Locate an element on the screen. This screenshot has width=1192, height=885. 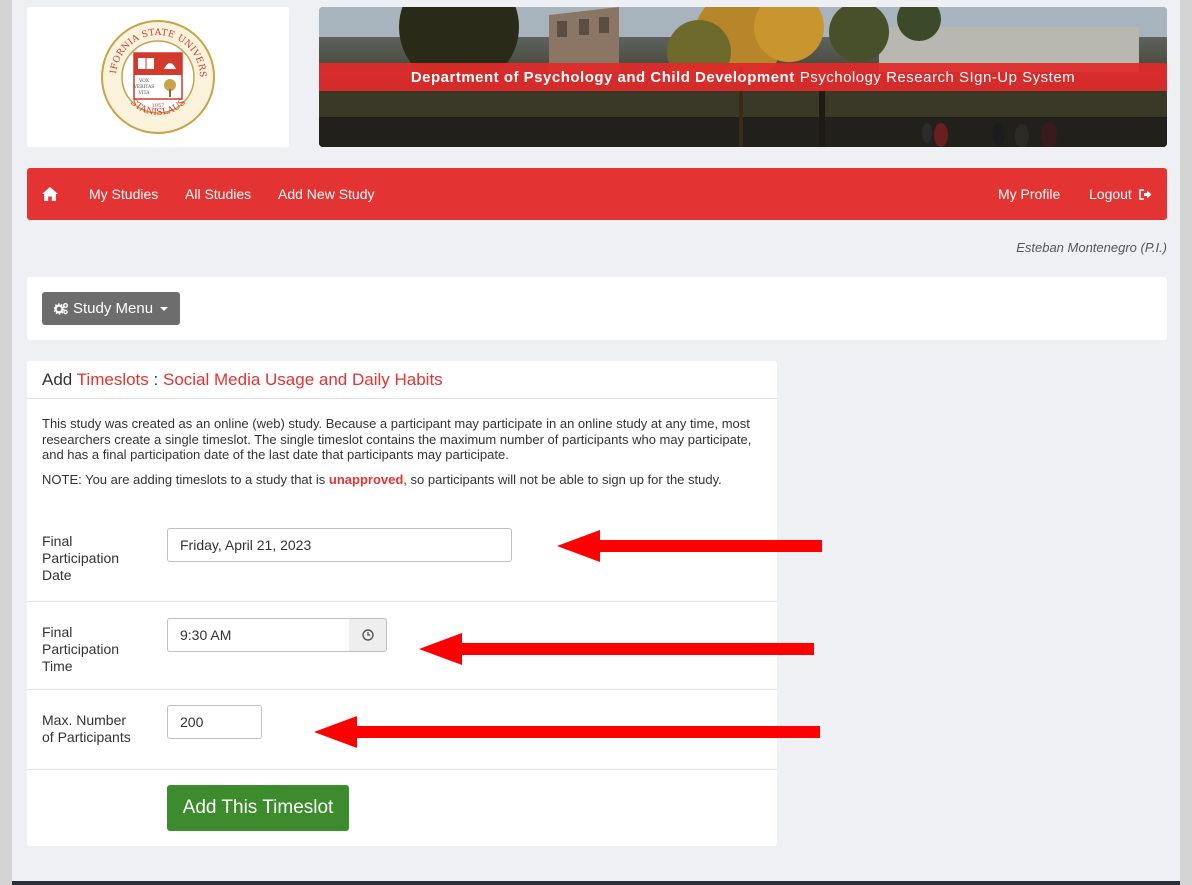
max-participants-label-line-1: Max. Number is located at coordinates (84, 720).